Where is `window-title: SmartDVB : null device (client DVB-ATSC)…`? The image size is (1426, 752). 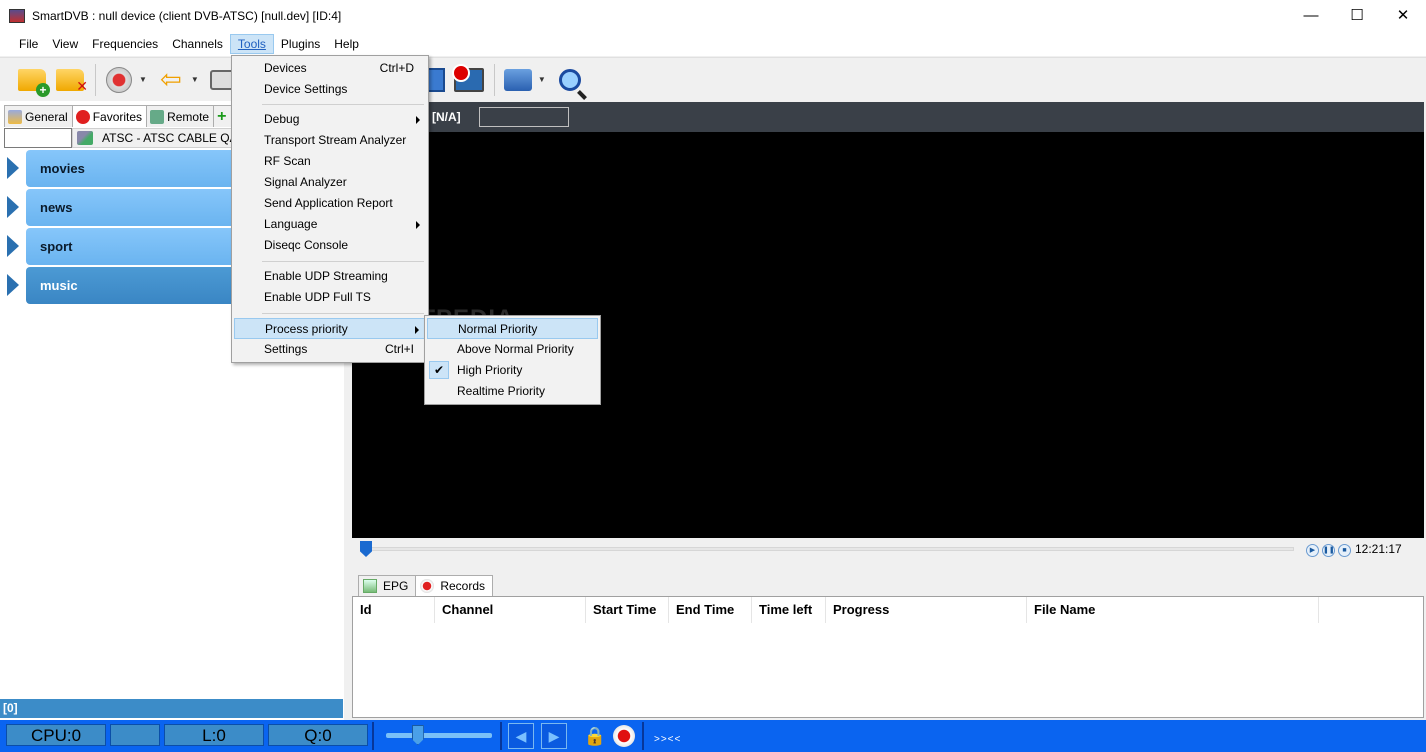
window-title: SmartDVB : null device (client DVB-ATSC)… is located at coordinates (187, 16).